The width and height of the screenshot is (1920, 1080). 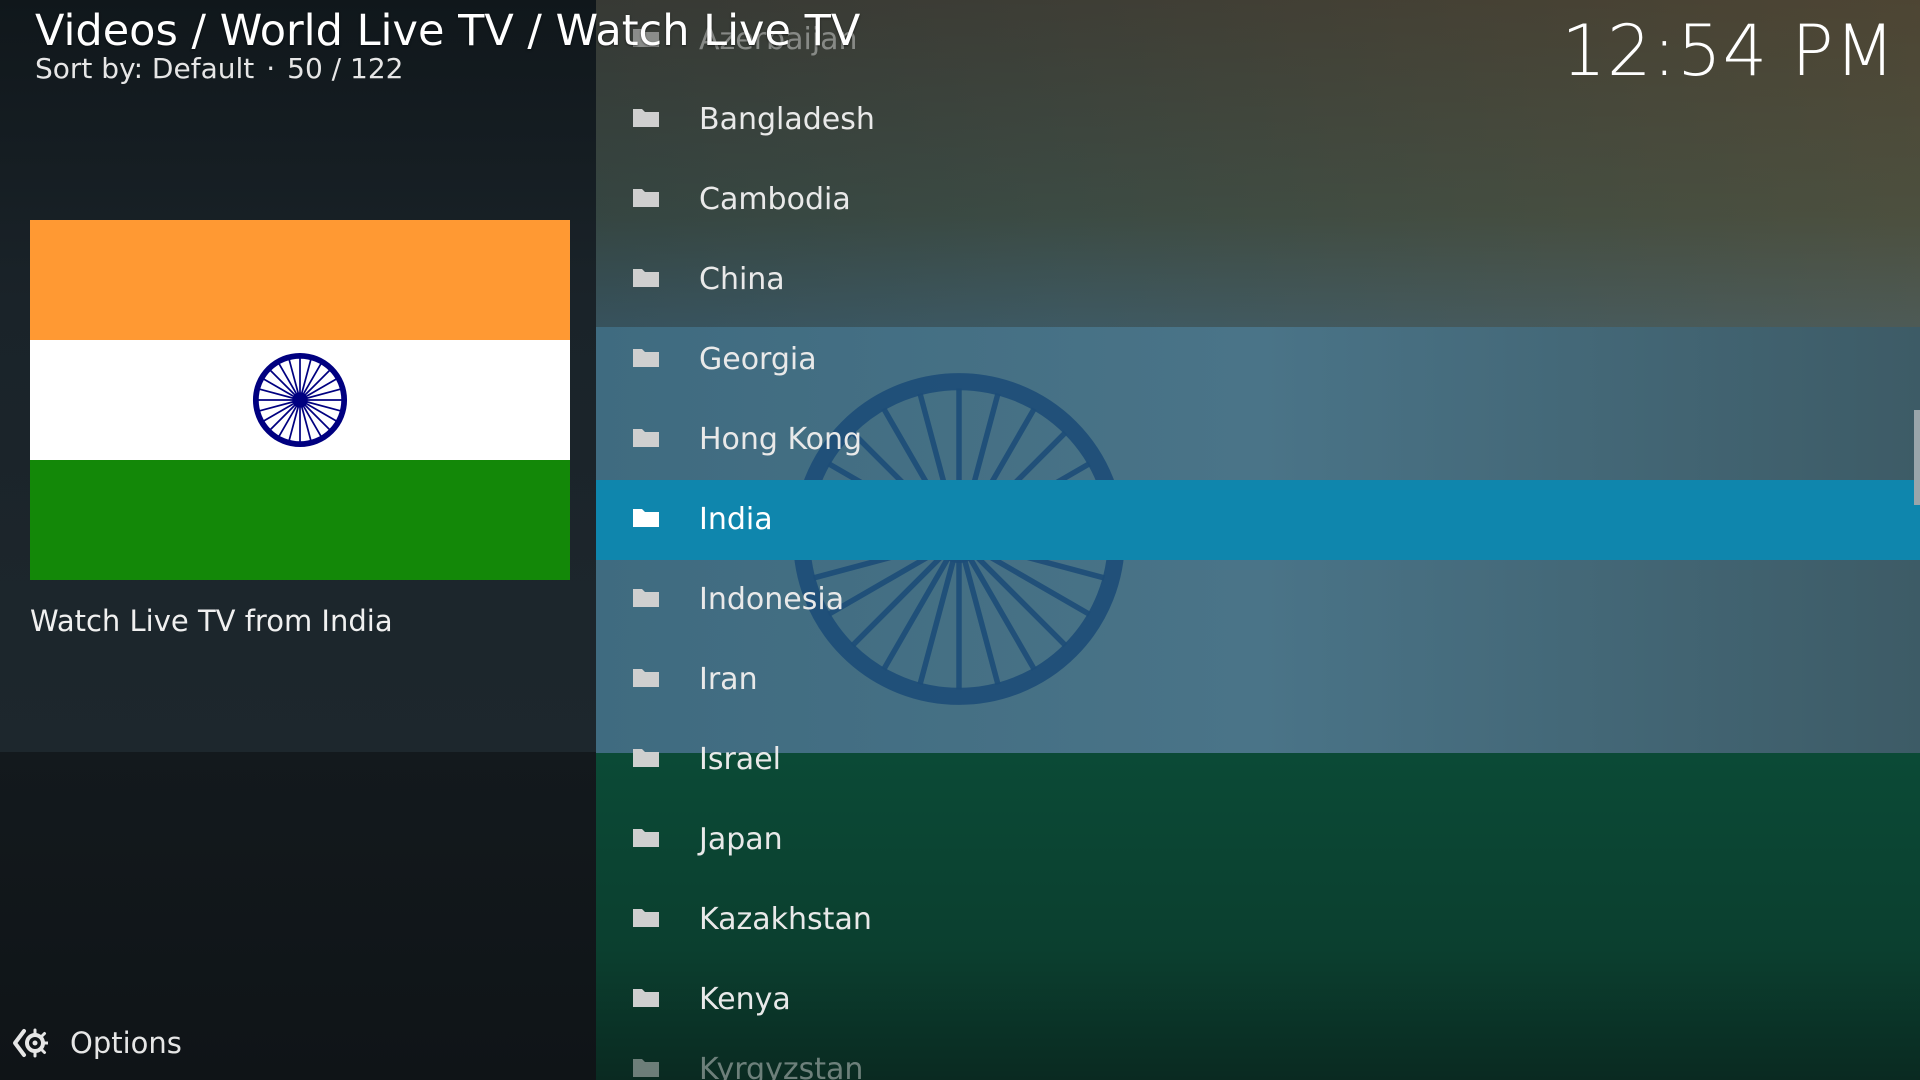 I want to click on list-item: Georgia, so click(x=1258, y=360).